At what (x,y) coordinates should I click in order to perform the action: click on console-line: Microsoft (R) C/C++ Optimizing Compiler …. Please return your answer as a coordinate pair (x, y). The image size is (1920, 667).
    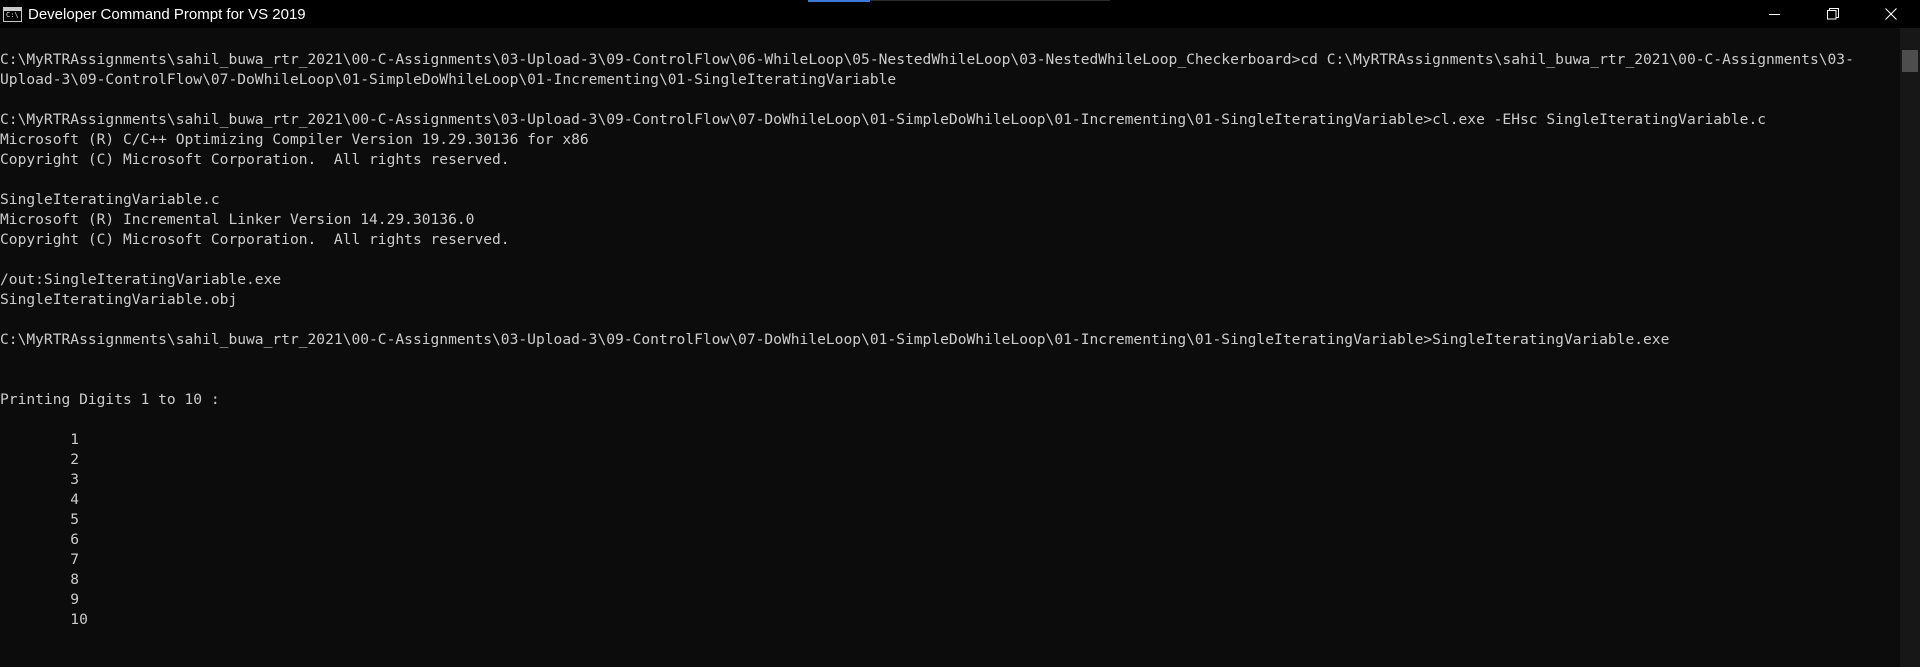
    Looking at the image, I should click on (294, 139).